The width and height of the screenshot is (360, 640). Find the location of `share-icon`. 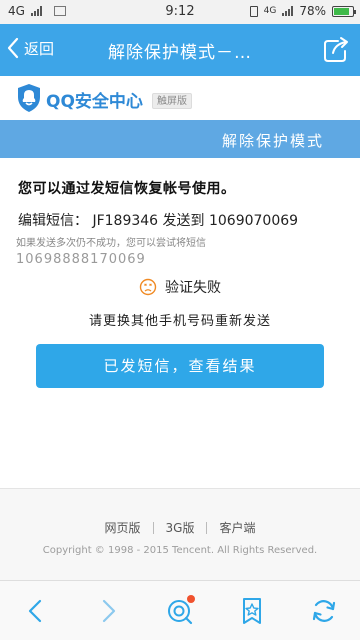

share-icon is located at coordinates (336, 50).